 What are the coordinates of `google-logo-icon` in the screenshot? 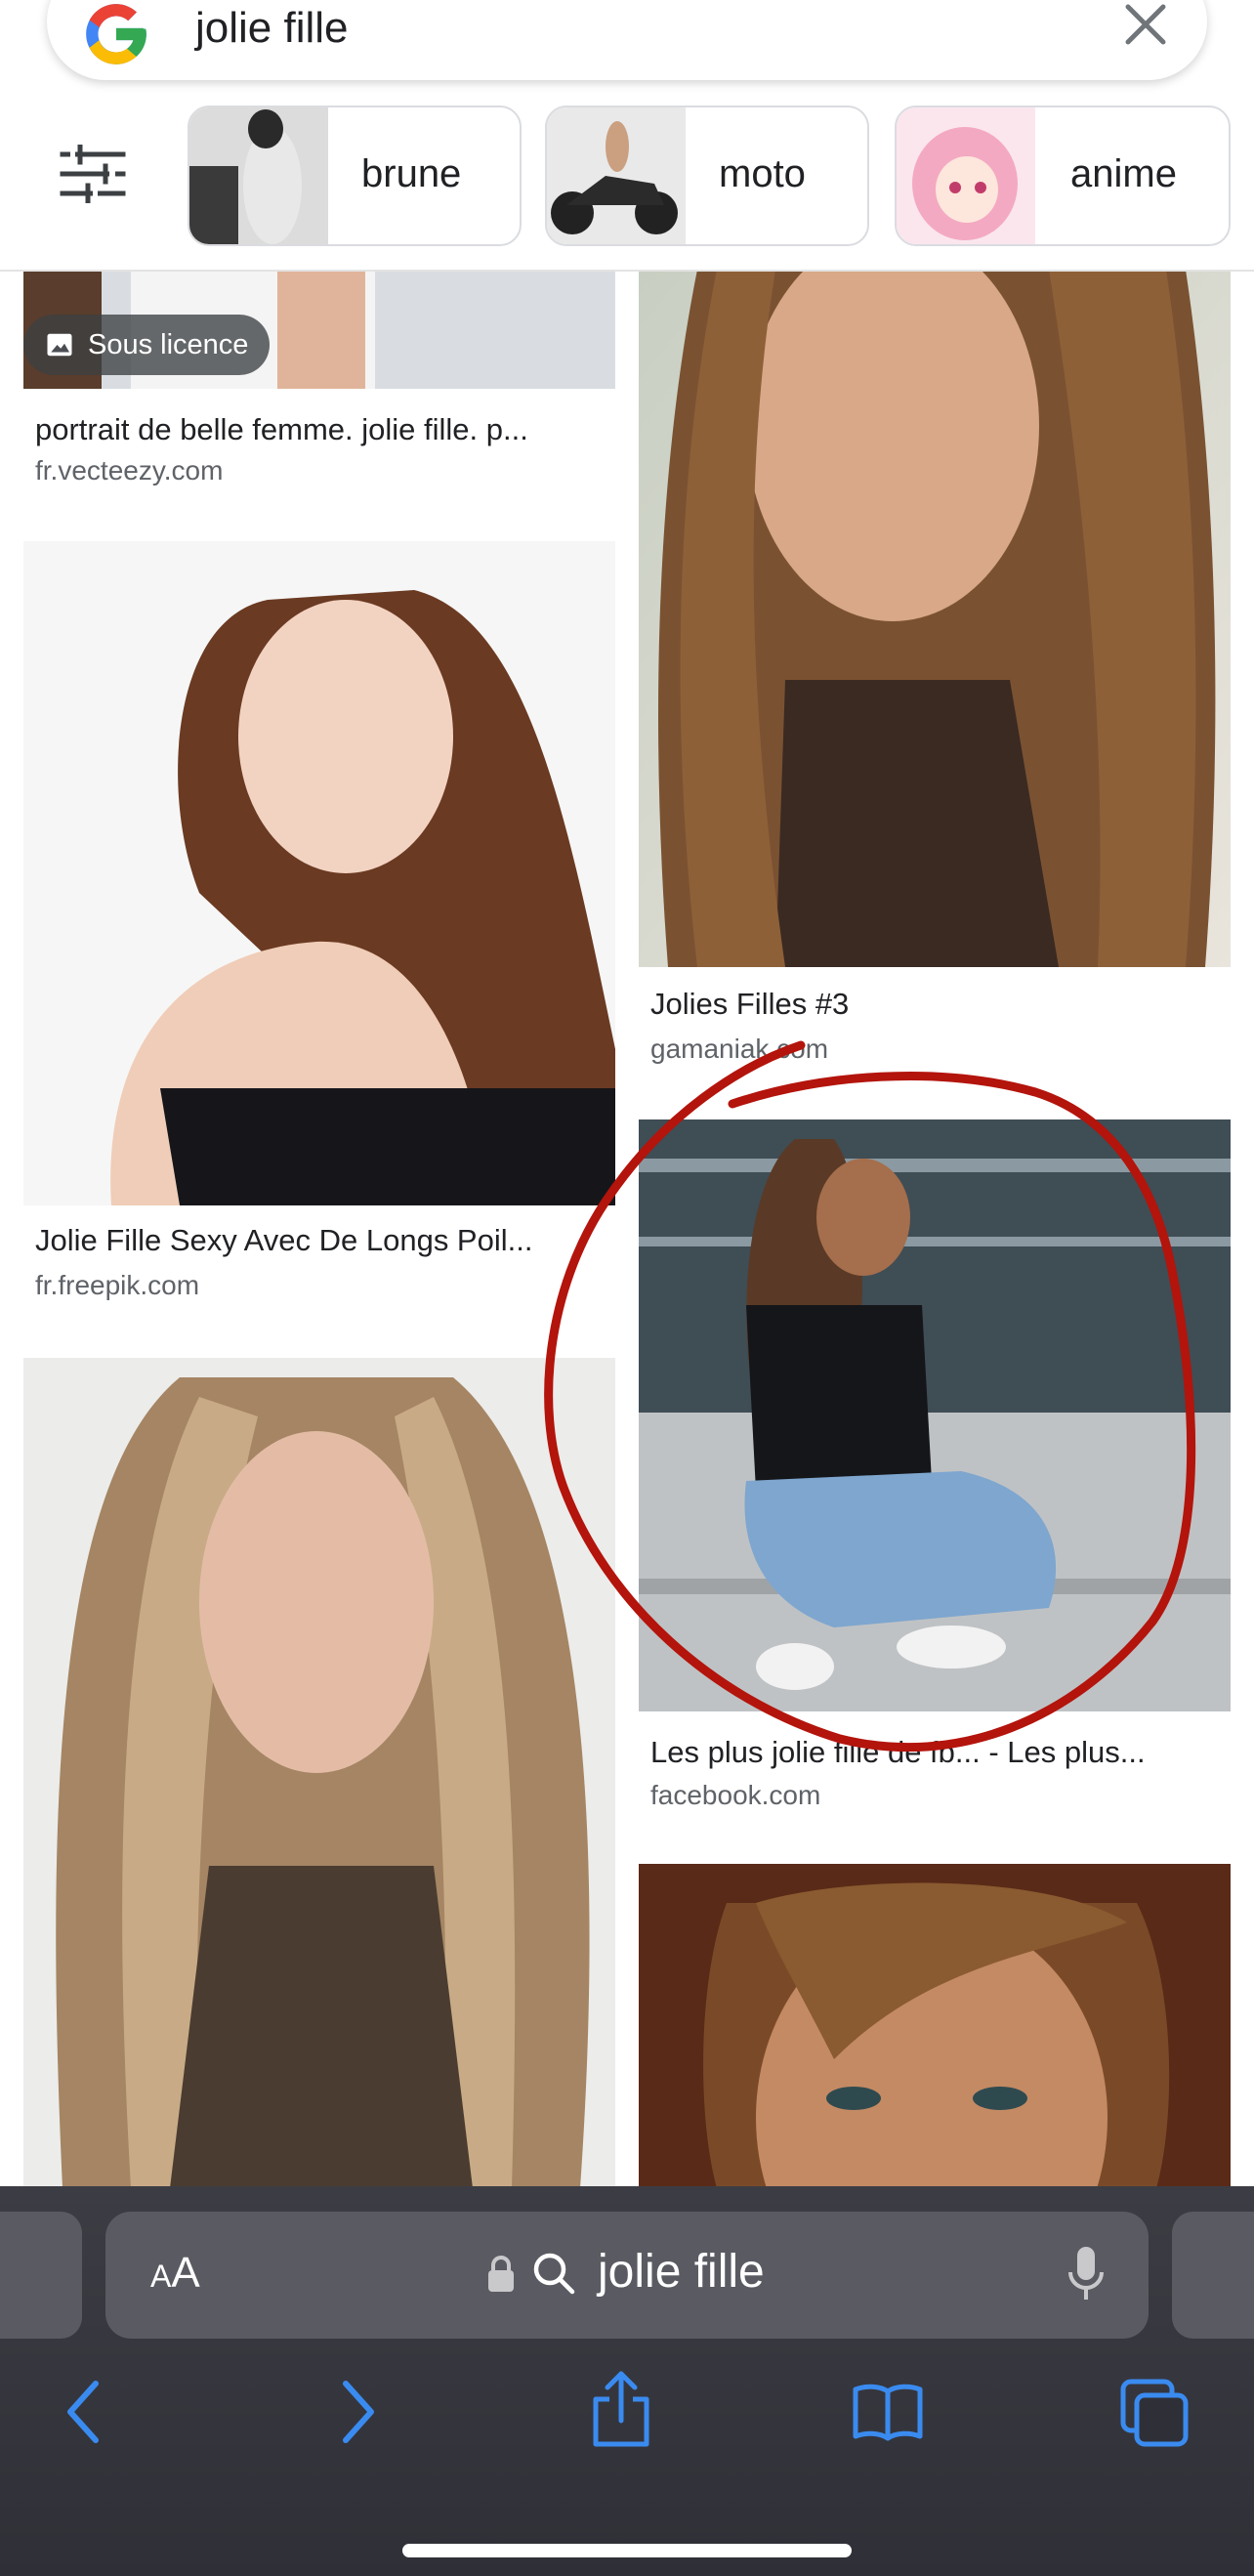 It's located at (116, 34).